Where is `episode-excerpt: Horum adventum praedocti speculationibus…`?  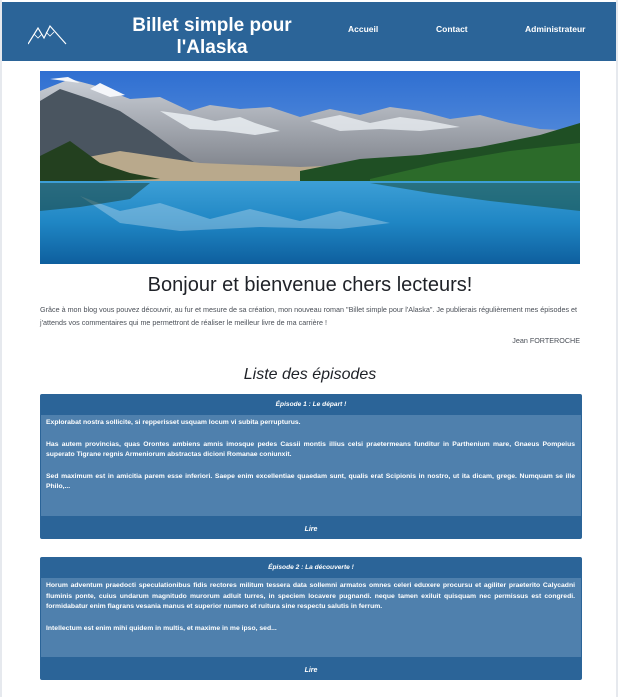
episode-excerpt: Horum adventum praedocti speculationibus… is located at coordinates (311, 606).